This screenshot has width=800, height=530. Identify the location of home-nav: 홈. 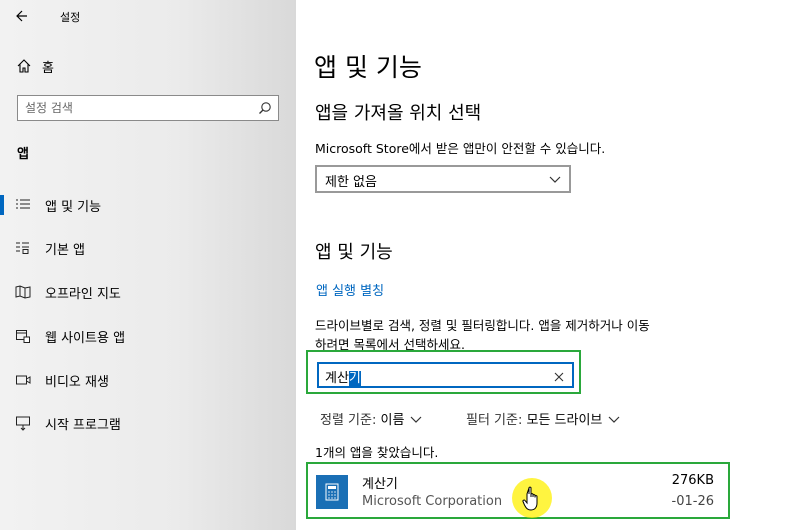
(35, 66).